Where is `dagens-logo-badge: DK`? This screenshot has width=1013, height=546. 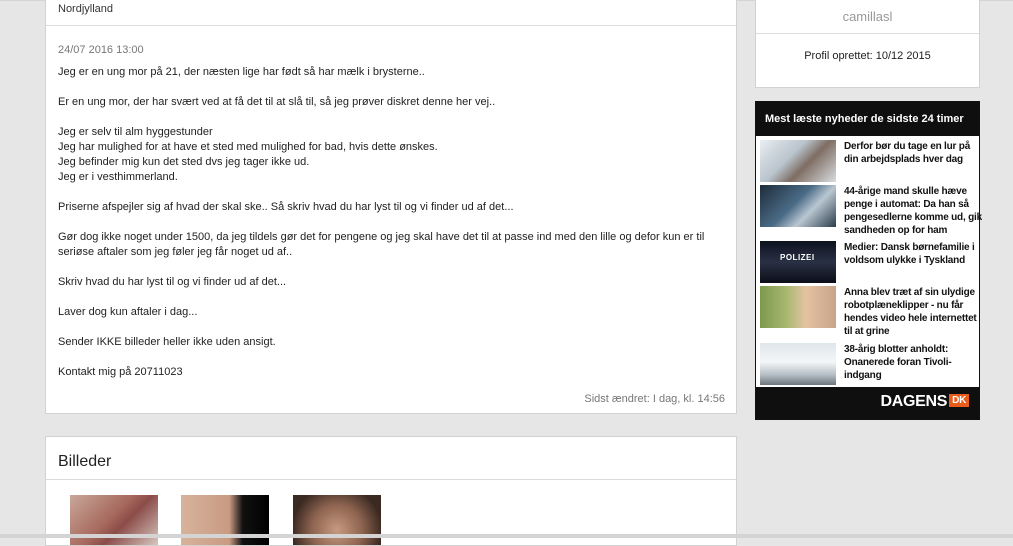
dagens-logo-badge: DK is located at coordinates (959, 400).